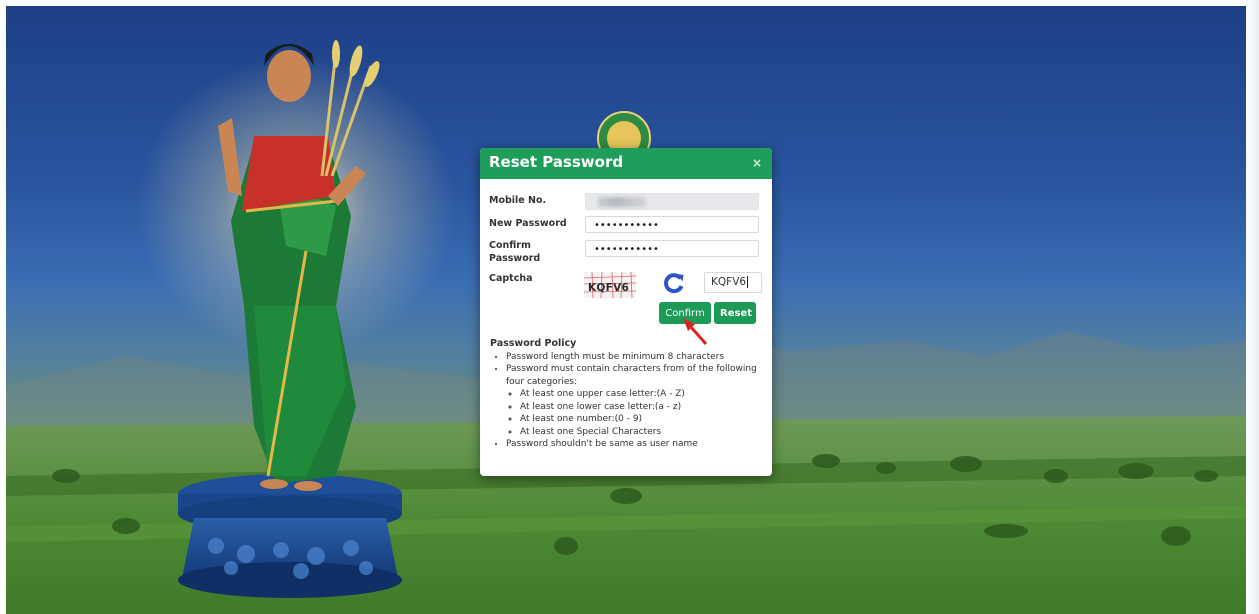  Describe the element at coordinates (645, 394) in the screenshot. I see `policy-sub-1: At least one upper case letter:(A - Z)` at that location.